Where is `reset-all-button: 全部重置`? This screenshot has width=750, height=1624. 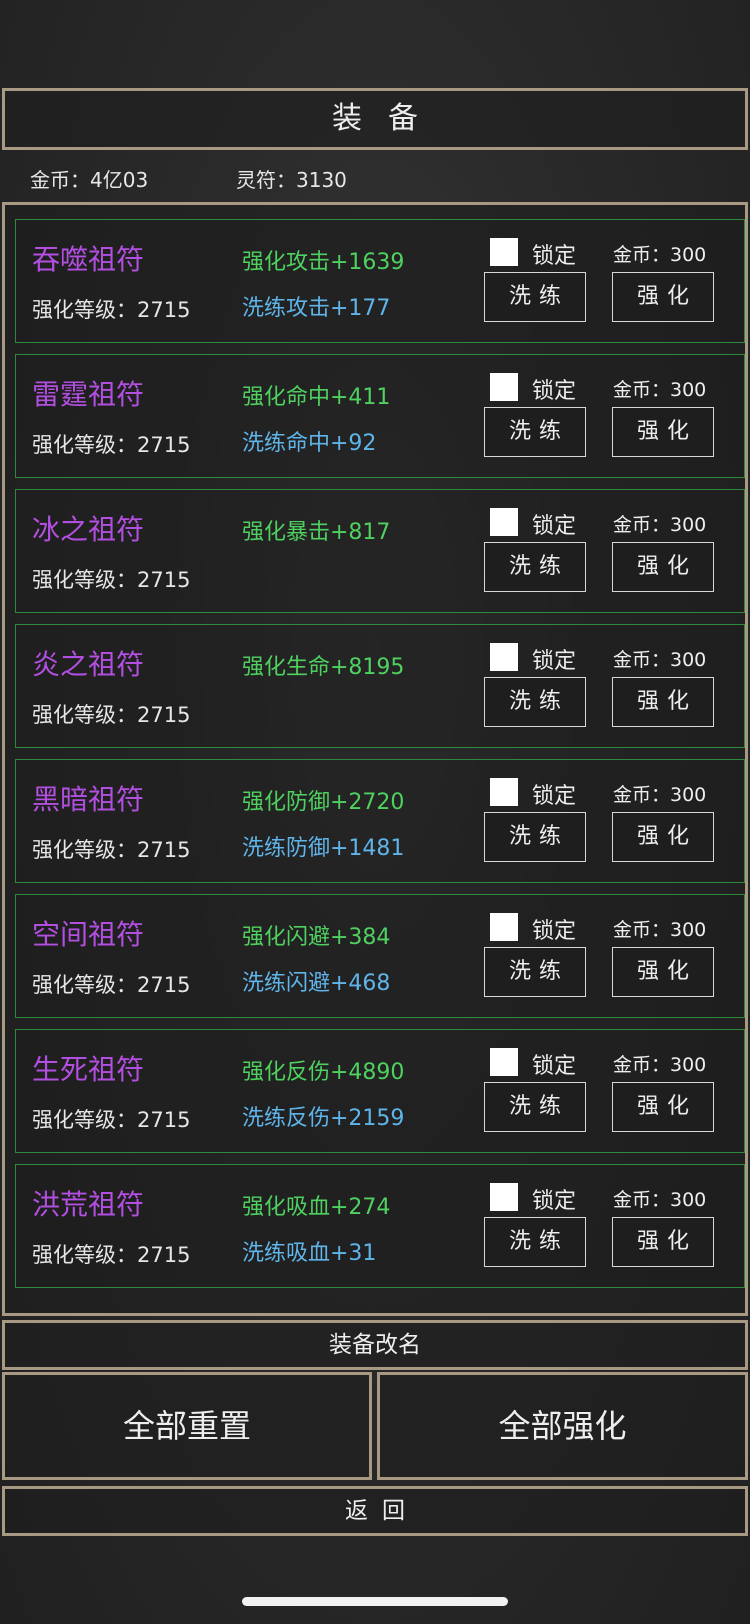
reset-all-button: 全部重置 is located at coordinates (187, 1426).